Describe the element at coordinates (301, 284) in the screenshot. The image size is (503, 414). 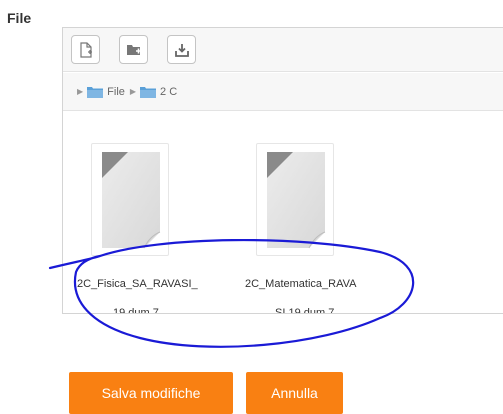
I see `file-name: 2C_Matematica_RAVA` at that location.